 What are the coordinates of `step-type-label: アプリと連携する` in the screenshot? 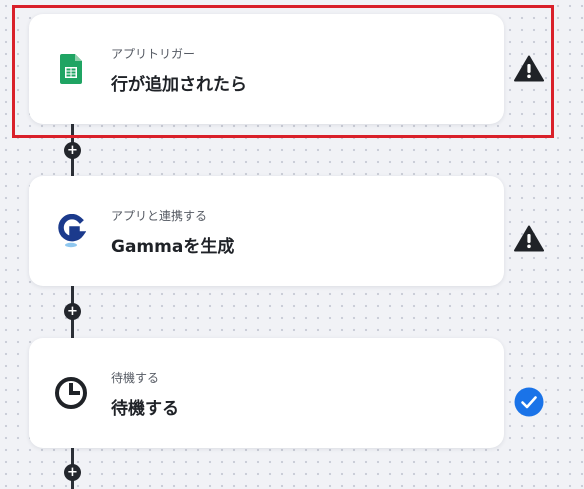 It's located at (159, 216).